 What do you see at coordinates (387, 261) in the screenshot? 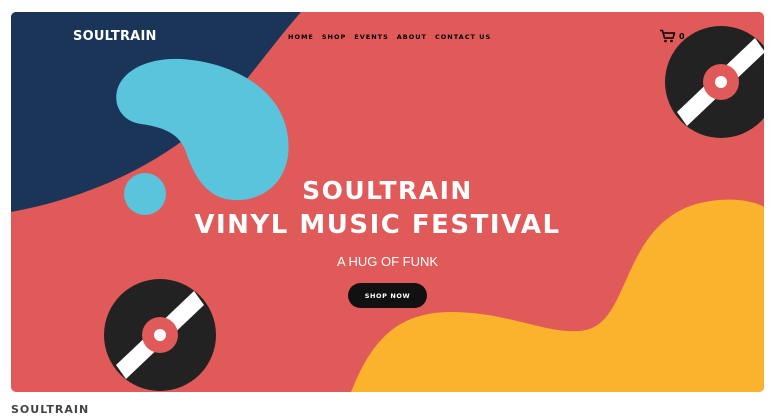
I see `hero-subtitle: A HUG OF FUNK` at bounding box center [387, 261].